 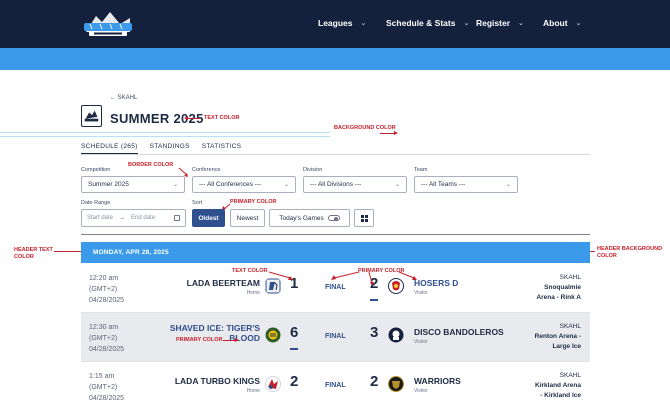 What do you see at coordinates (365, 128) in the screenshot?
I see `annotation-background-color: BACKGROUND COLOR` at bounding box center [365, 128].